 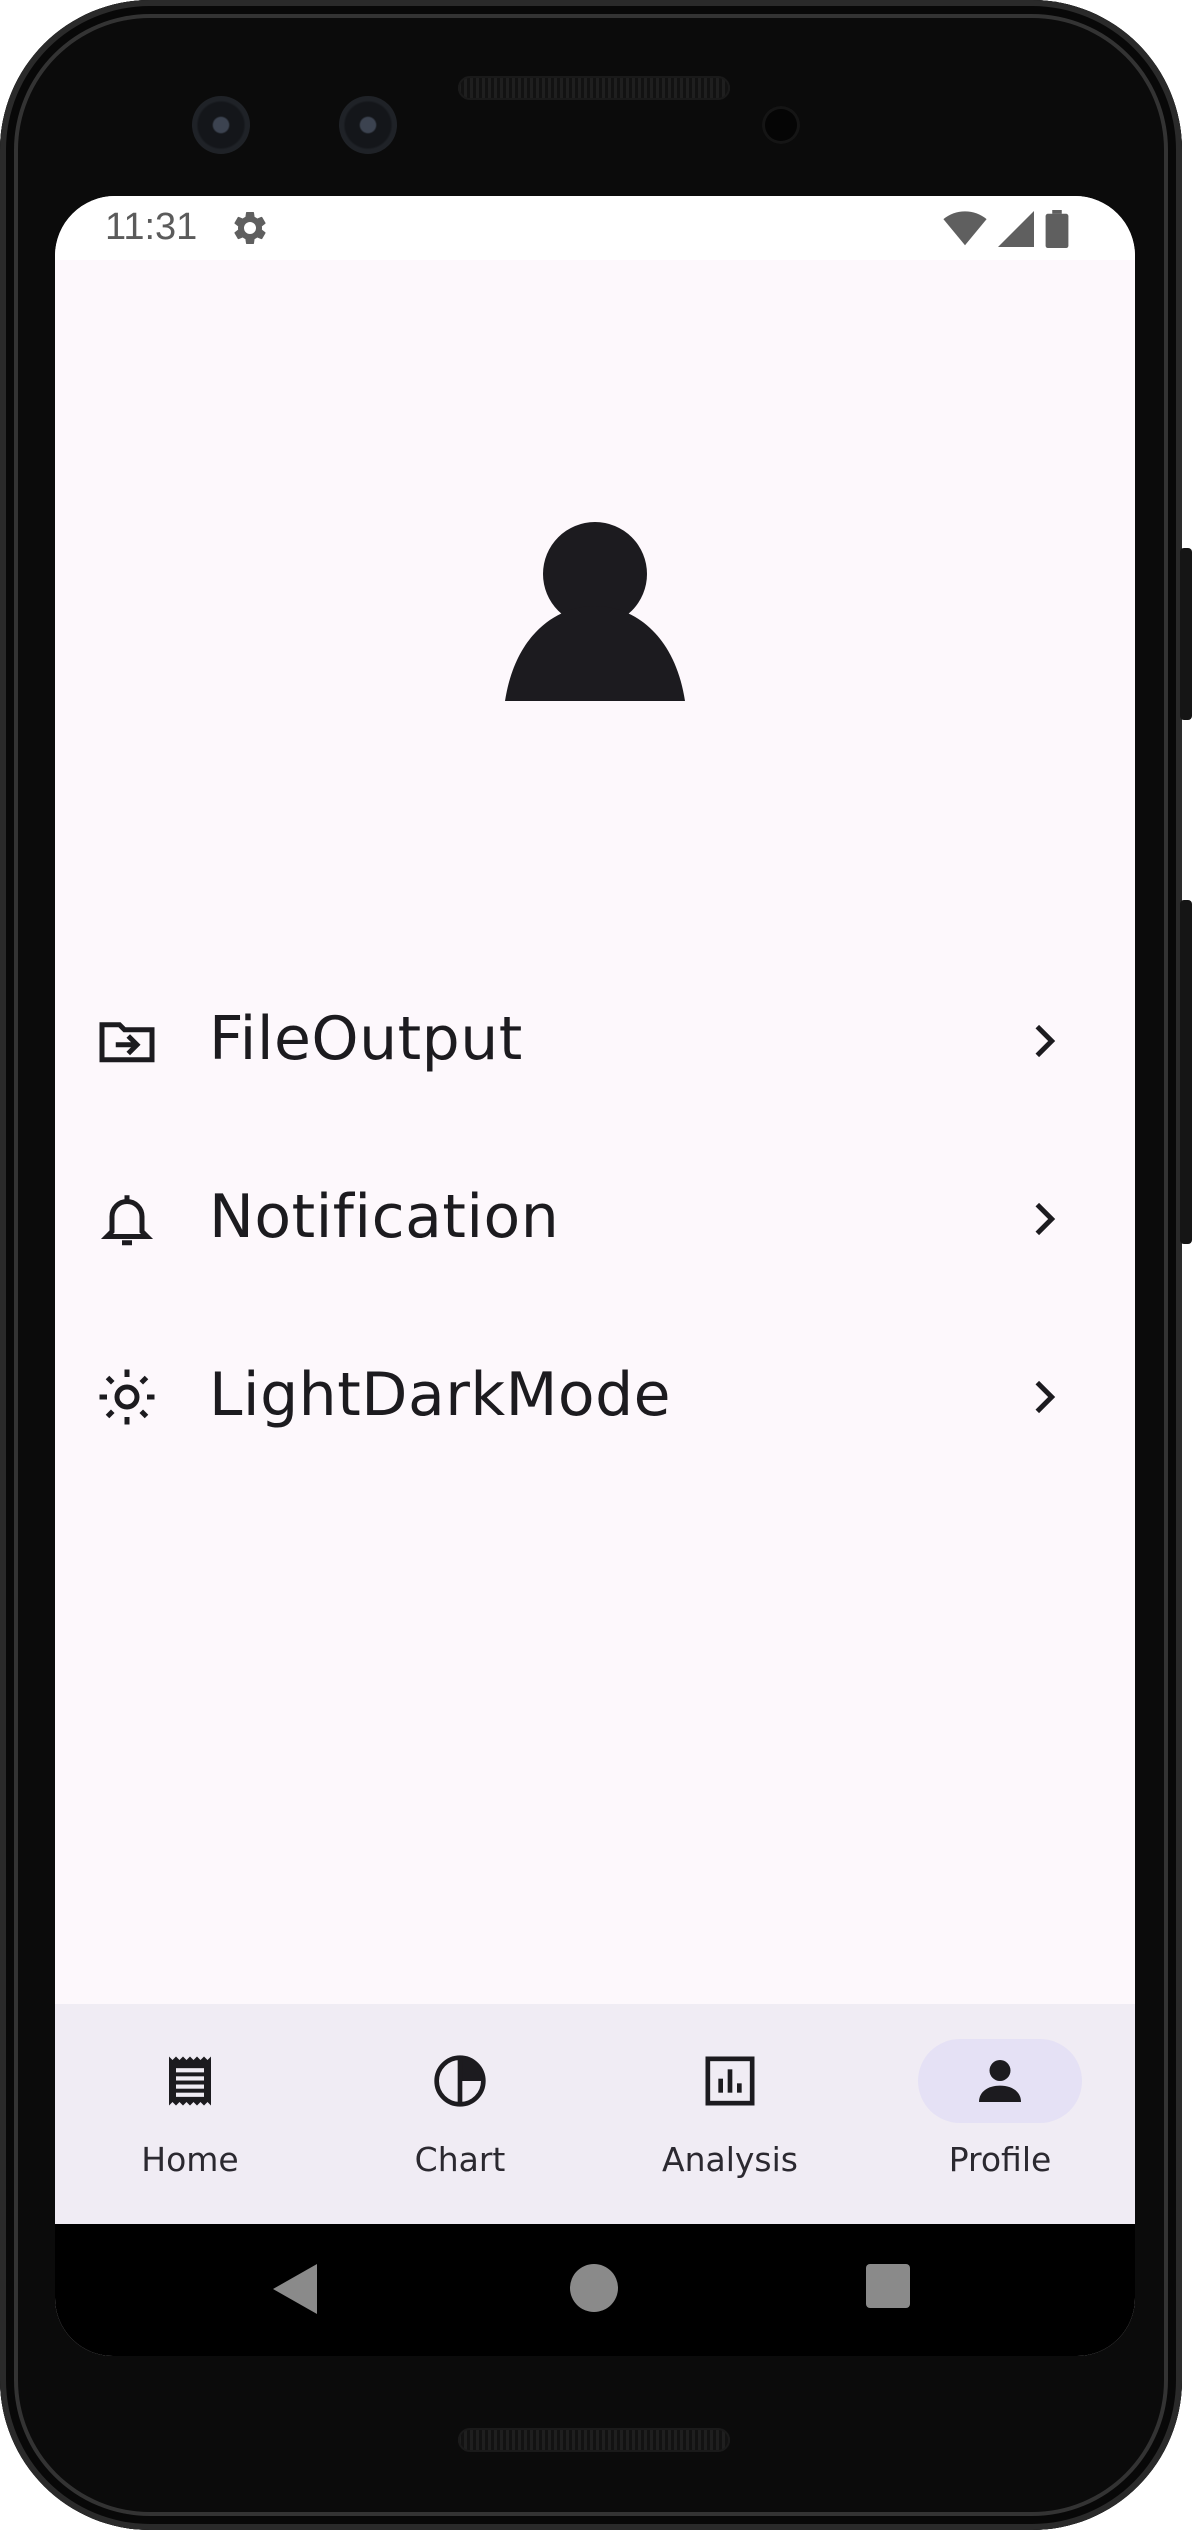 I want to click on bottom-speaker, so click(x=594, y=2440).